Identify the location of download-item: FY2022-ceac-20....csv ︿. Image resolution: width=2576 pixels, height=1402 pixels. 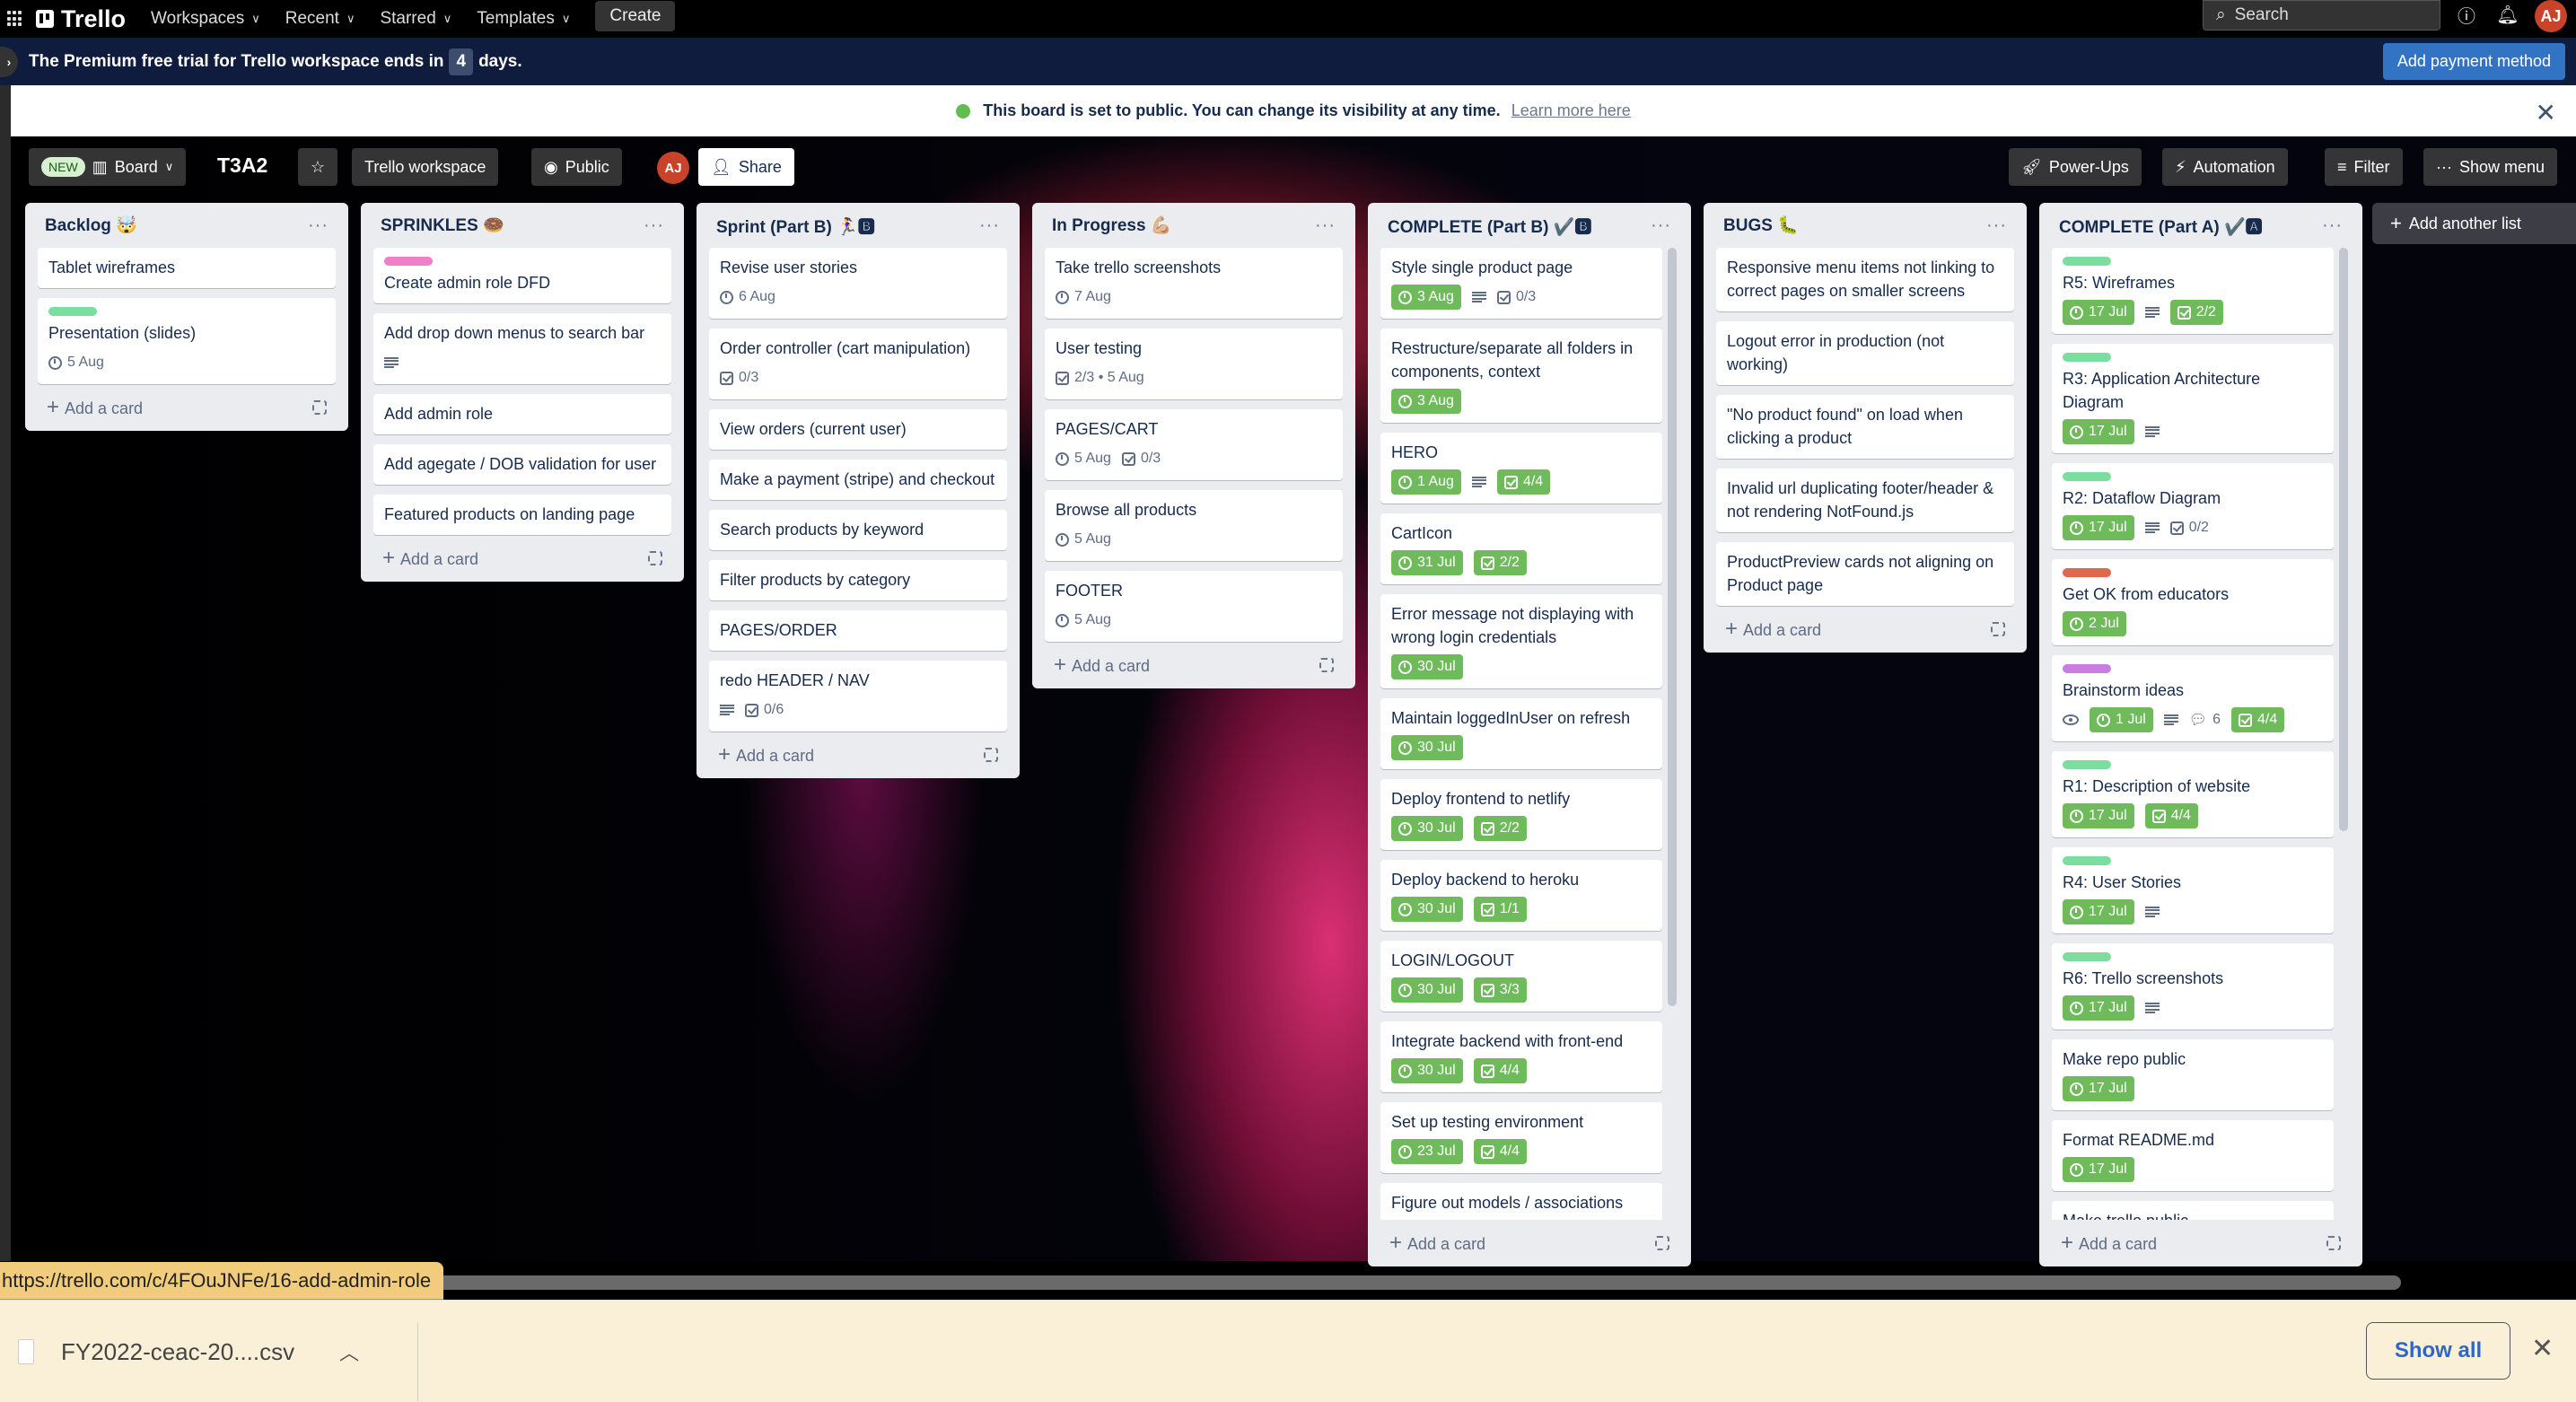
(188, 1352).